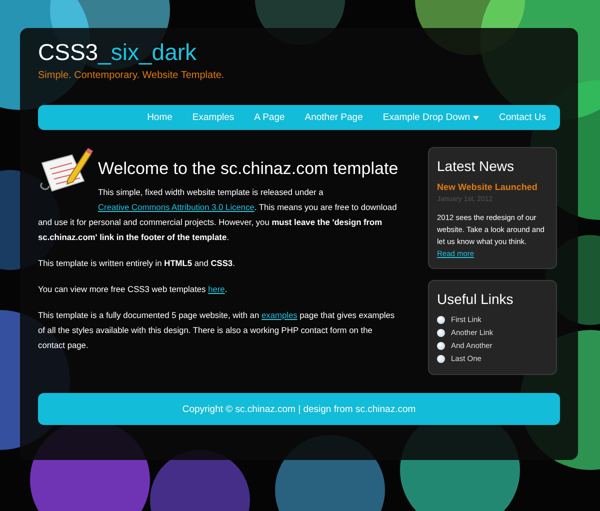 The height and width of the screenshot is (511, 600). I want to click on text-link: here, so click(216, 289).